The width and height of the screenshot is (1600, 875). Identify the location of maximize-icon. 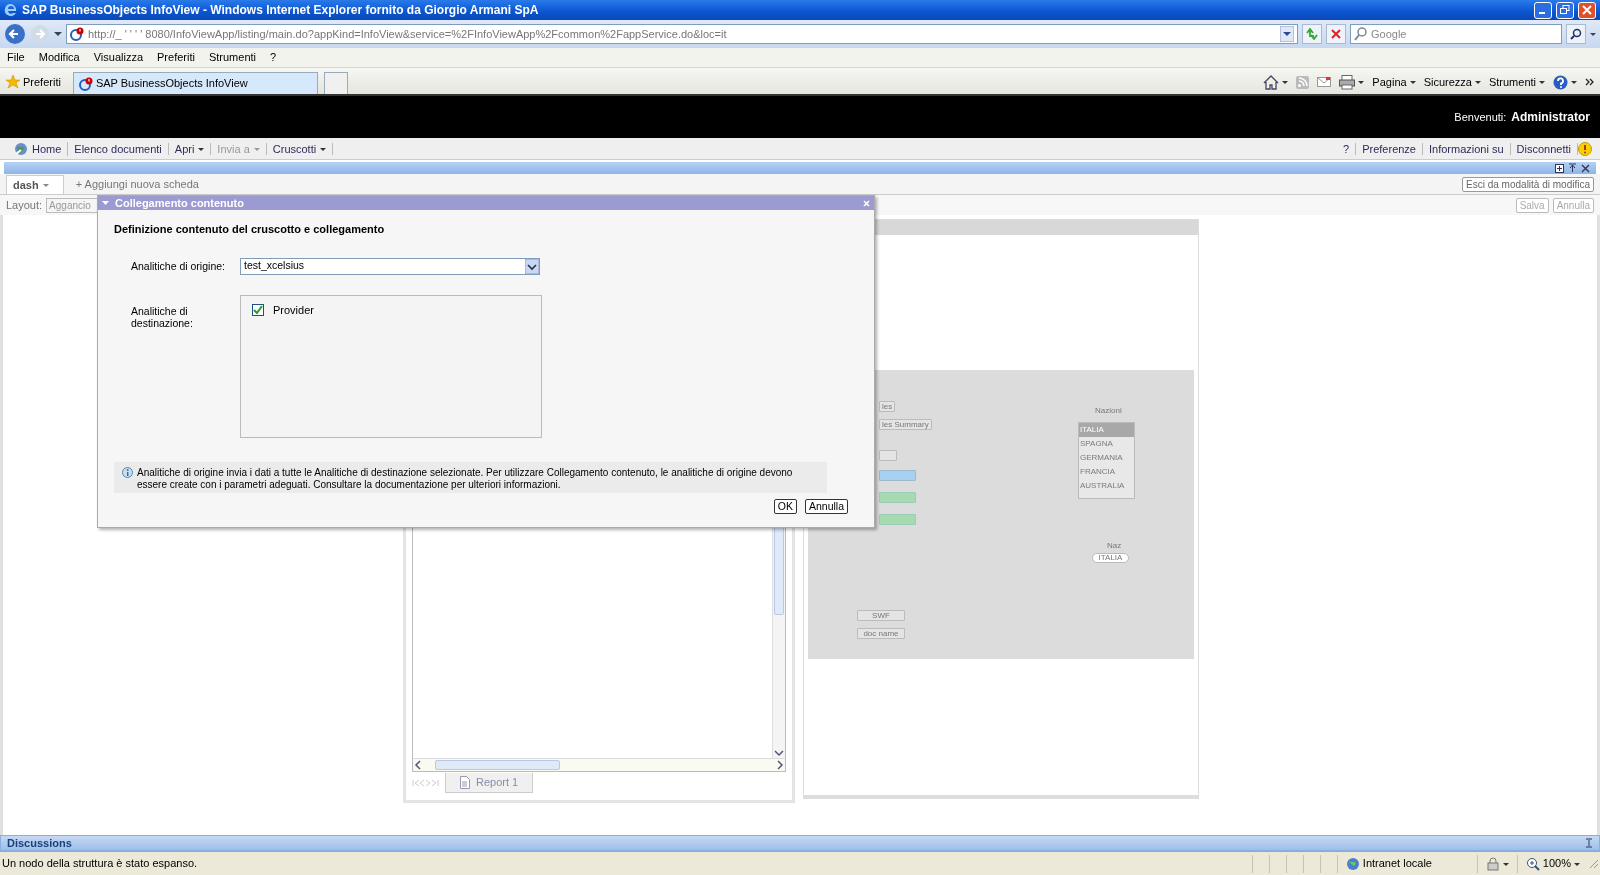
(1572, 168).